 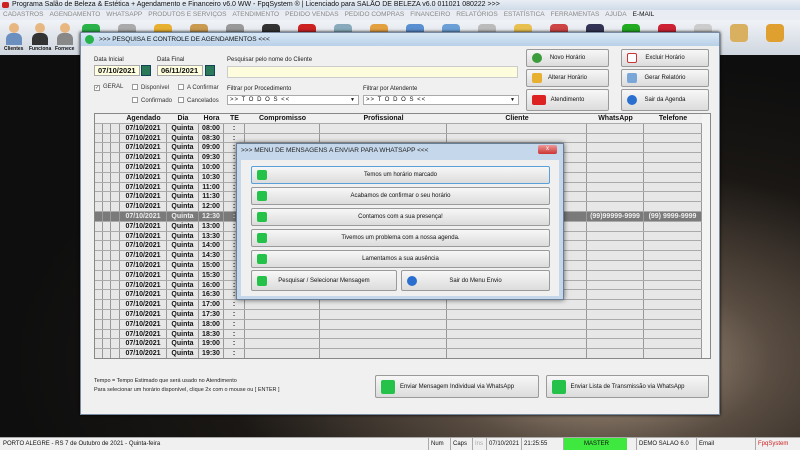 I want to click on table-row: 07/10/2021 Quinta 19:00:, so click(x=398, y=344).